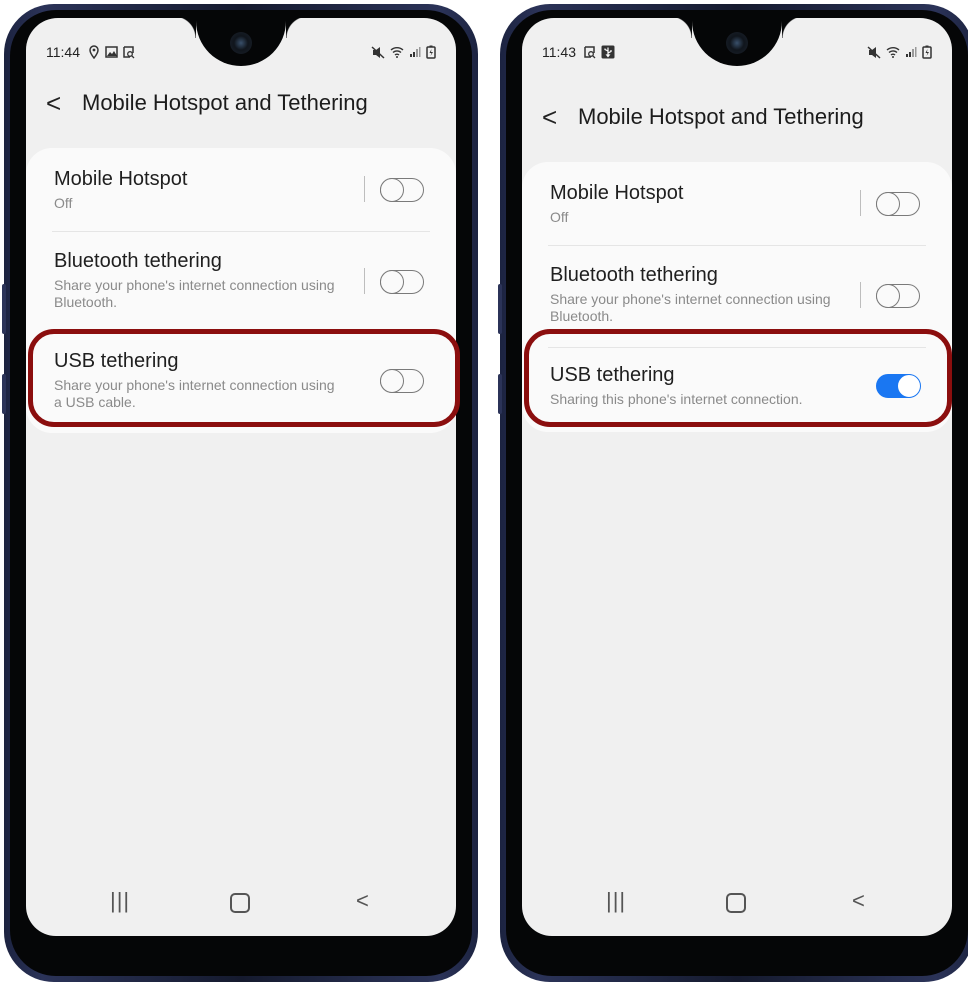  I want to click on location-icon, so click(94, 52).